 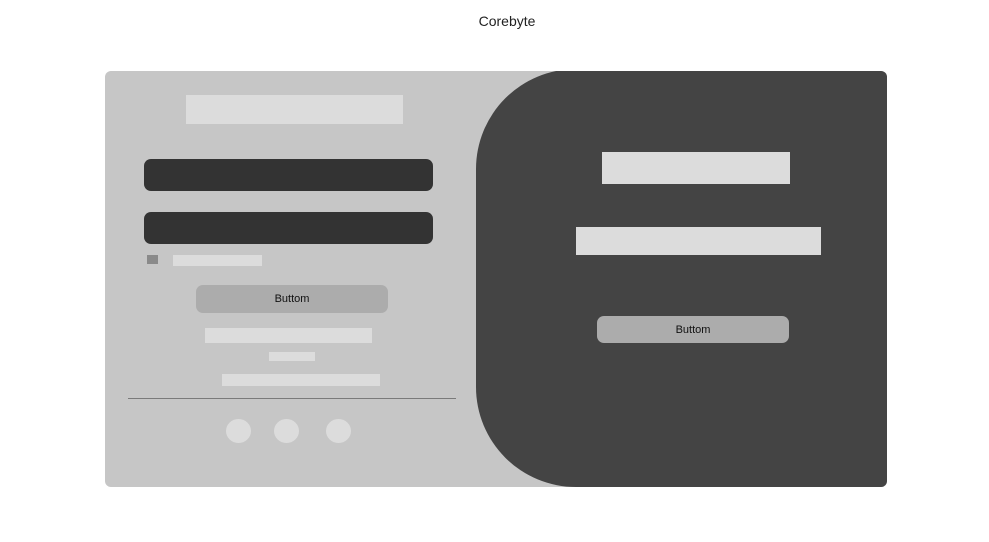 What do you see at coordinates (698, 241) in the screenshot?
I see `overlay-text-placeholder` at bounding box center [698, 241].